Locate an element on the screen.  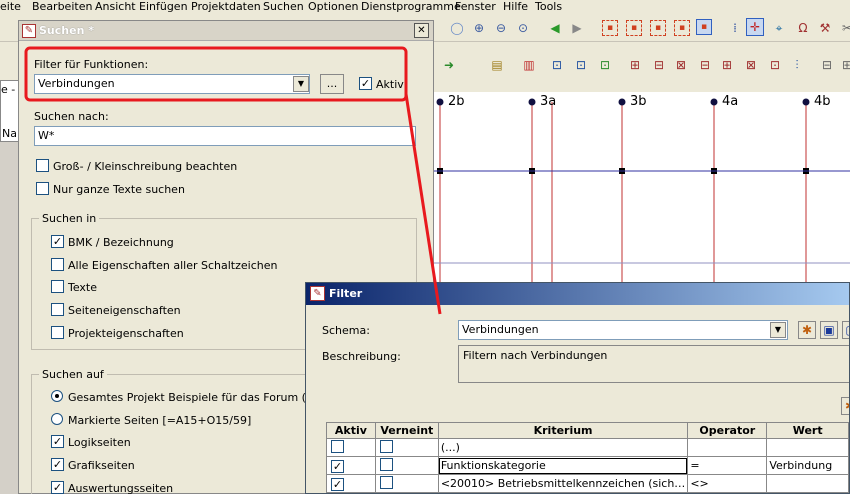
menu-item-optionen: Optionen is located at coordinates (333, 6).